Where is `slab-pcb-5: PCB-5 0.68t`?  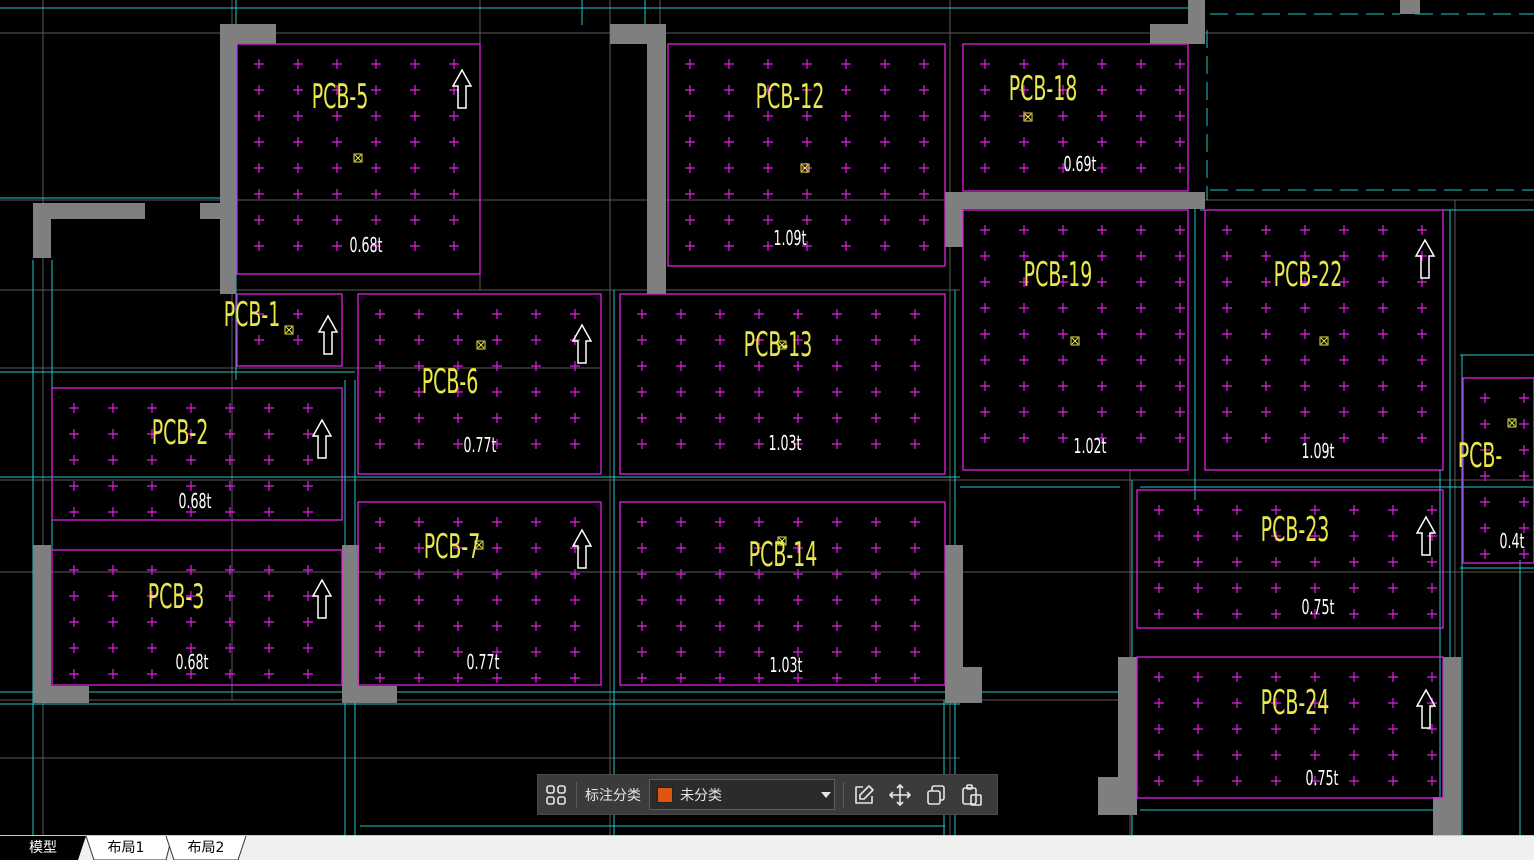
slab-pcb-5: PCB-5 0.68t is located at coordinates (358, 159).